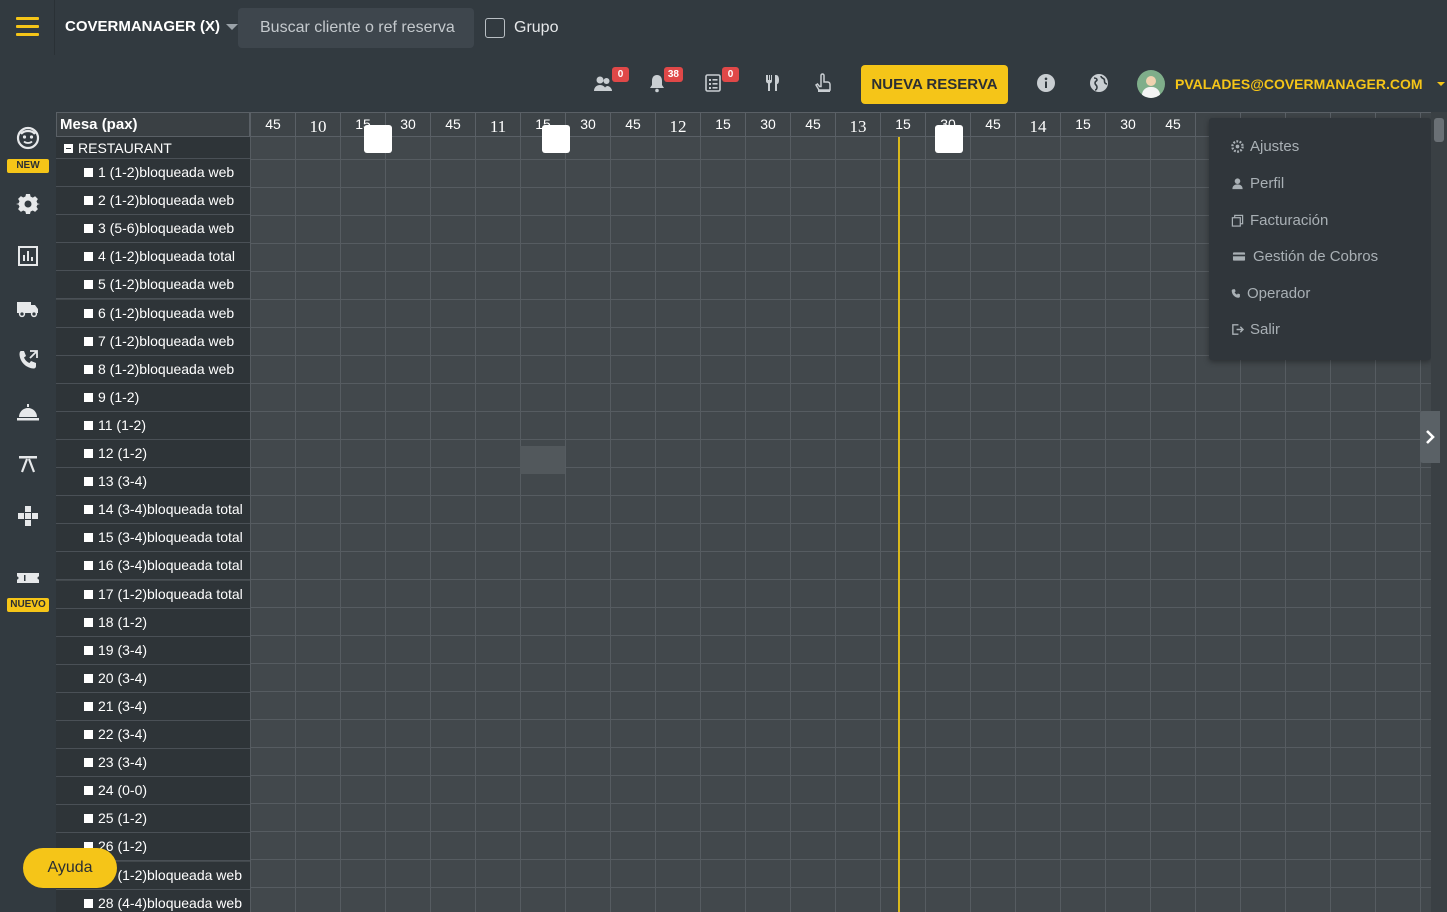 The height and width of the screenshot is (912, 1447). Describe the element at coordinates (123, 481) in the screenshot. I see `table-name: 13 (3-4)` at that location.